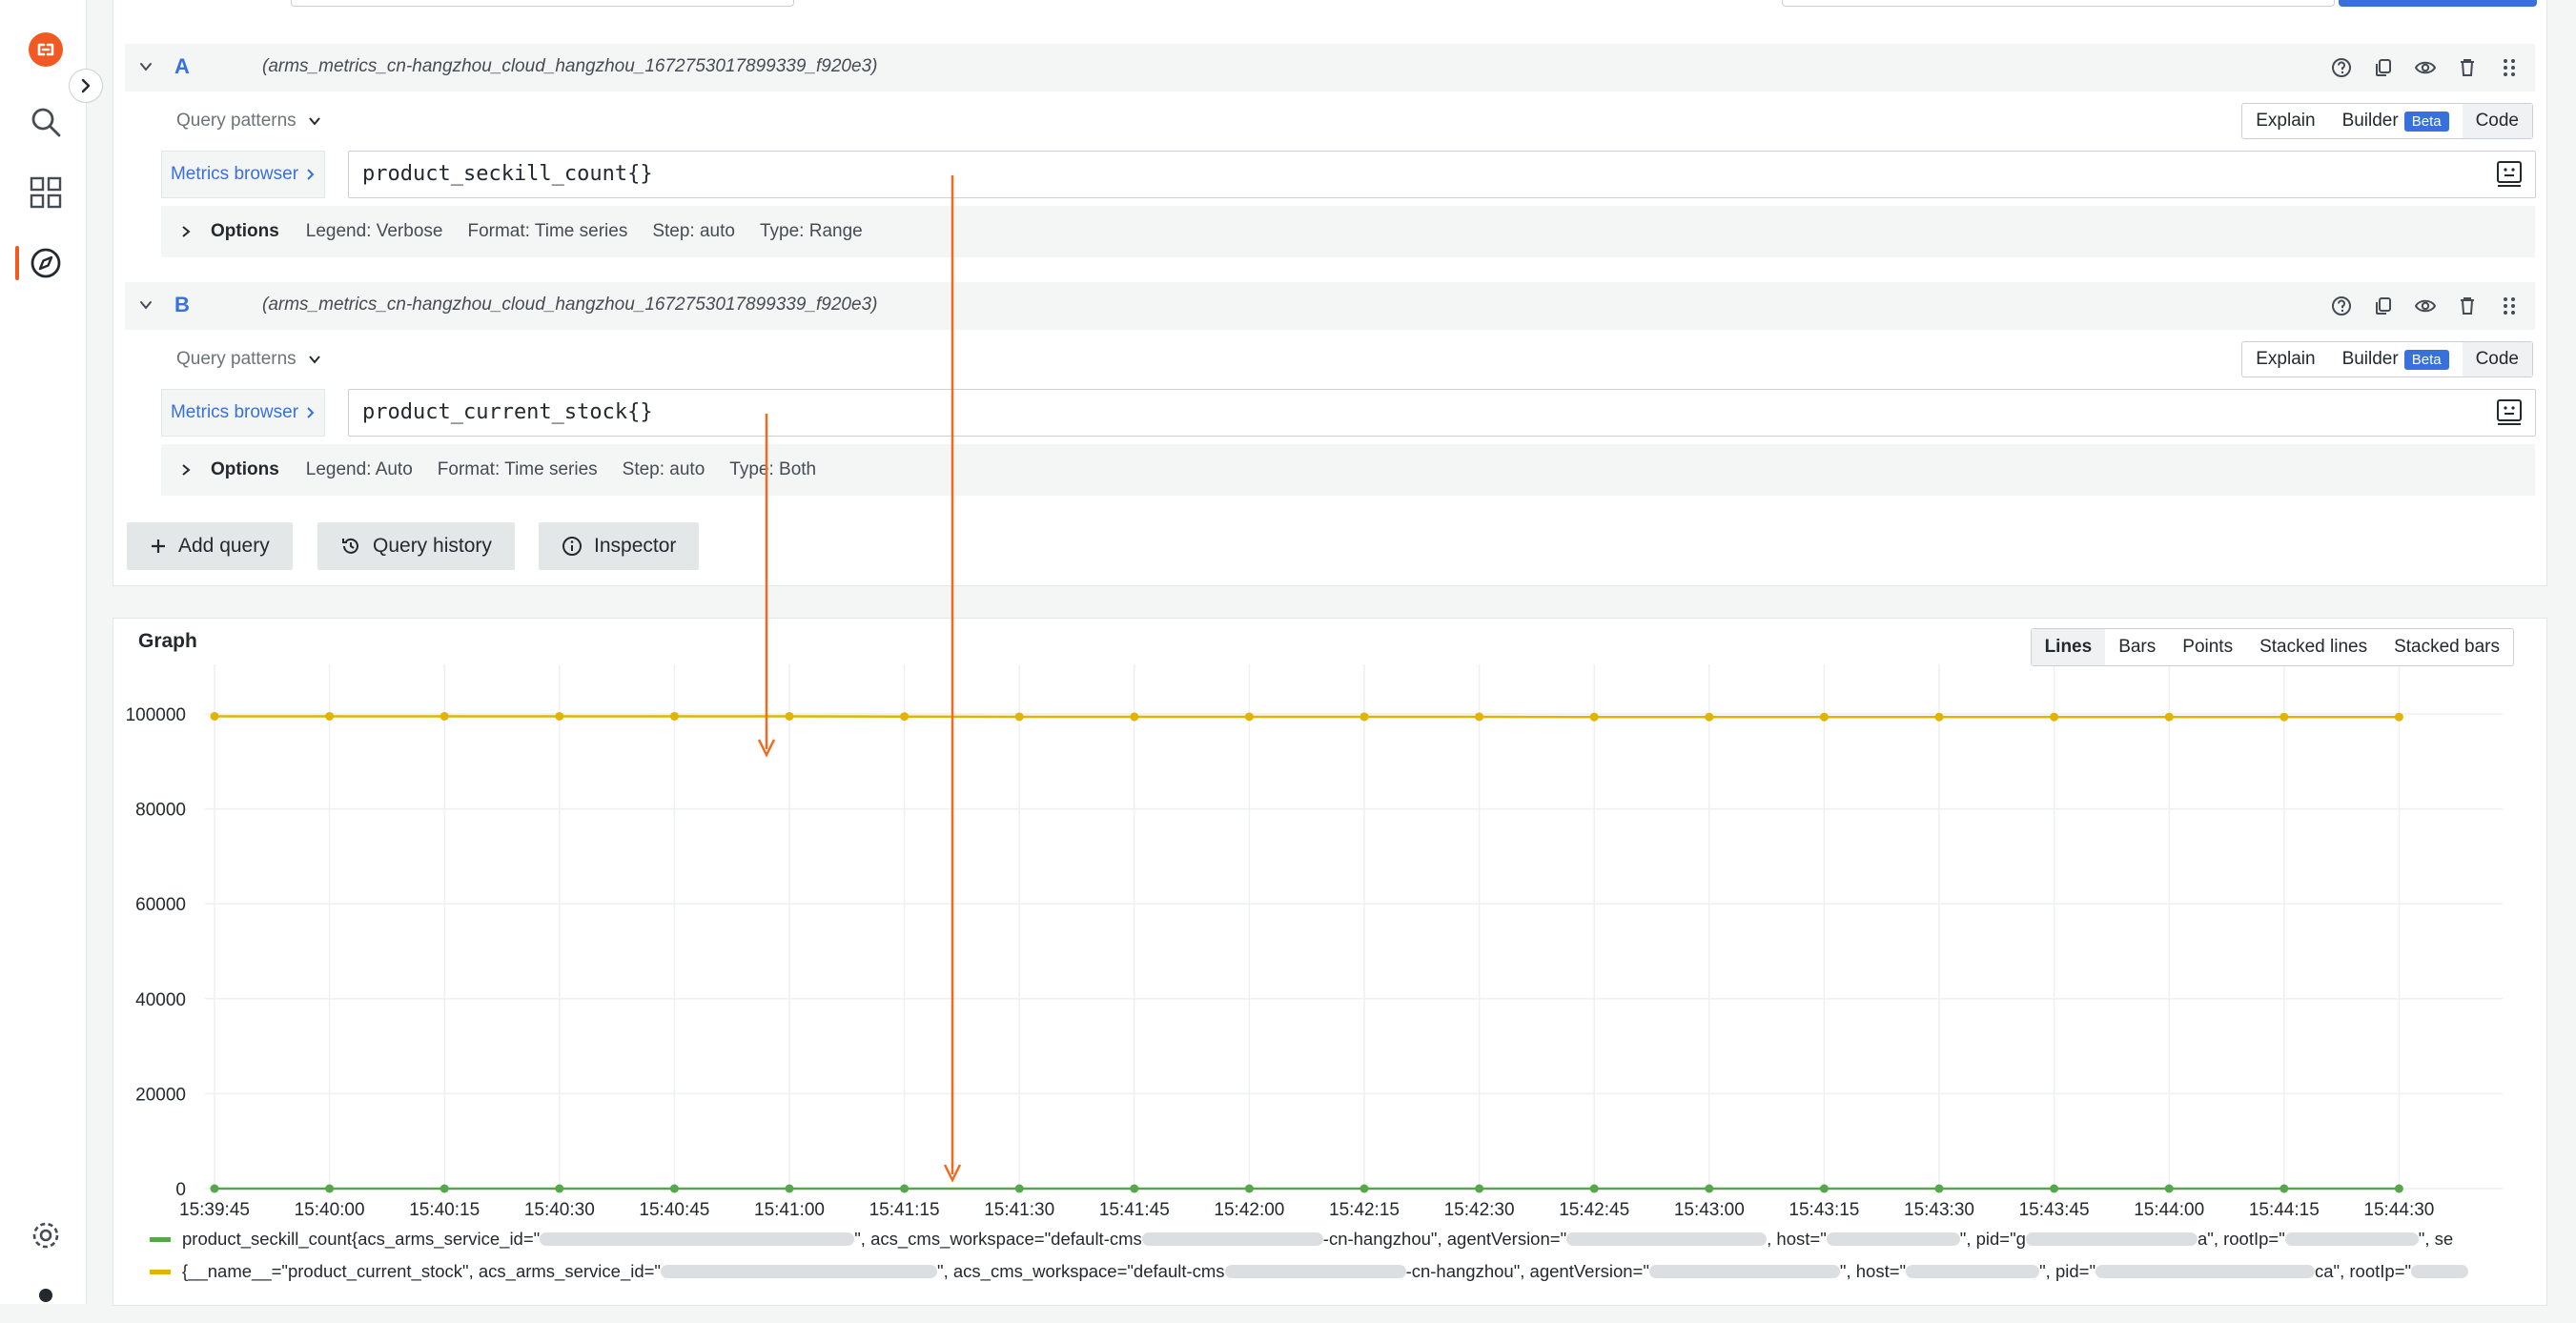 The image size is (2576, 1323). Describe the element at coordinates (86, 86) in the screenshot. I see `sidebar-expand-button` at that location.